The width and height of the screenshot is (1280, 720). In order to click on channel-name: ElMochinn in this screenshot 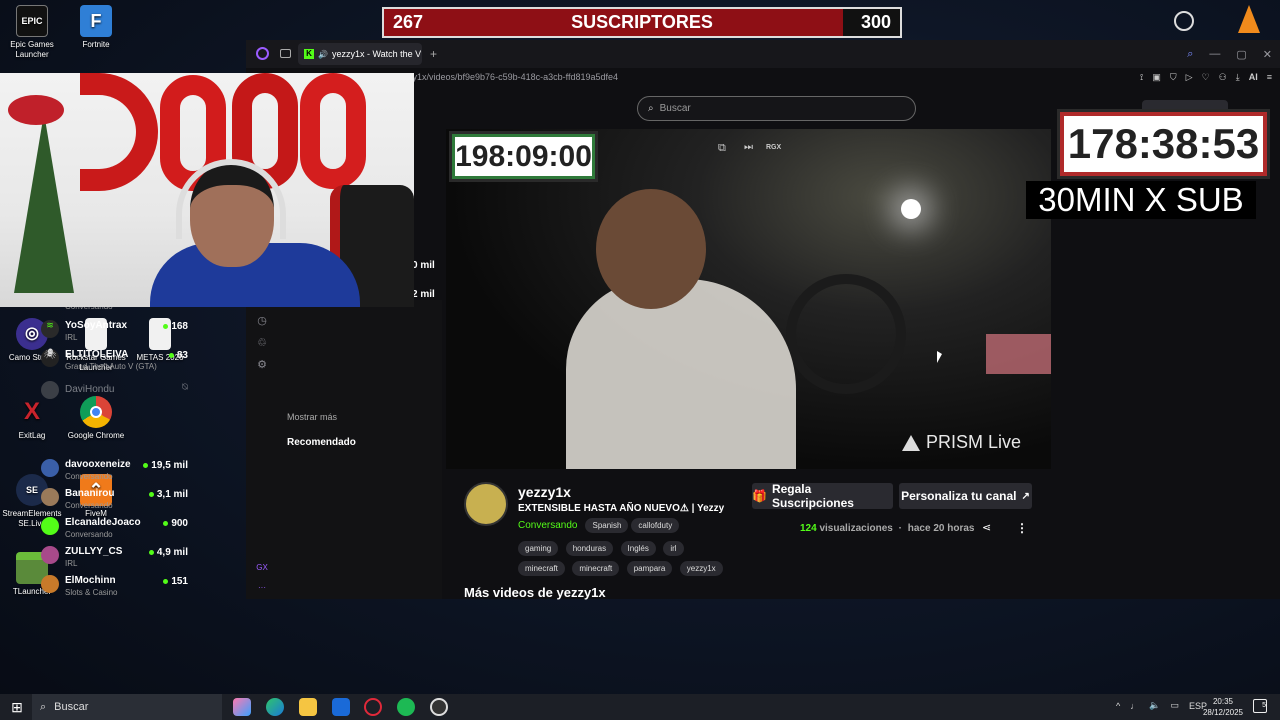, I will do `click(90, 580)`.